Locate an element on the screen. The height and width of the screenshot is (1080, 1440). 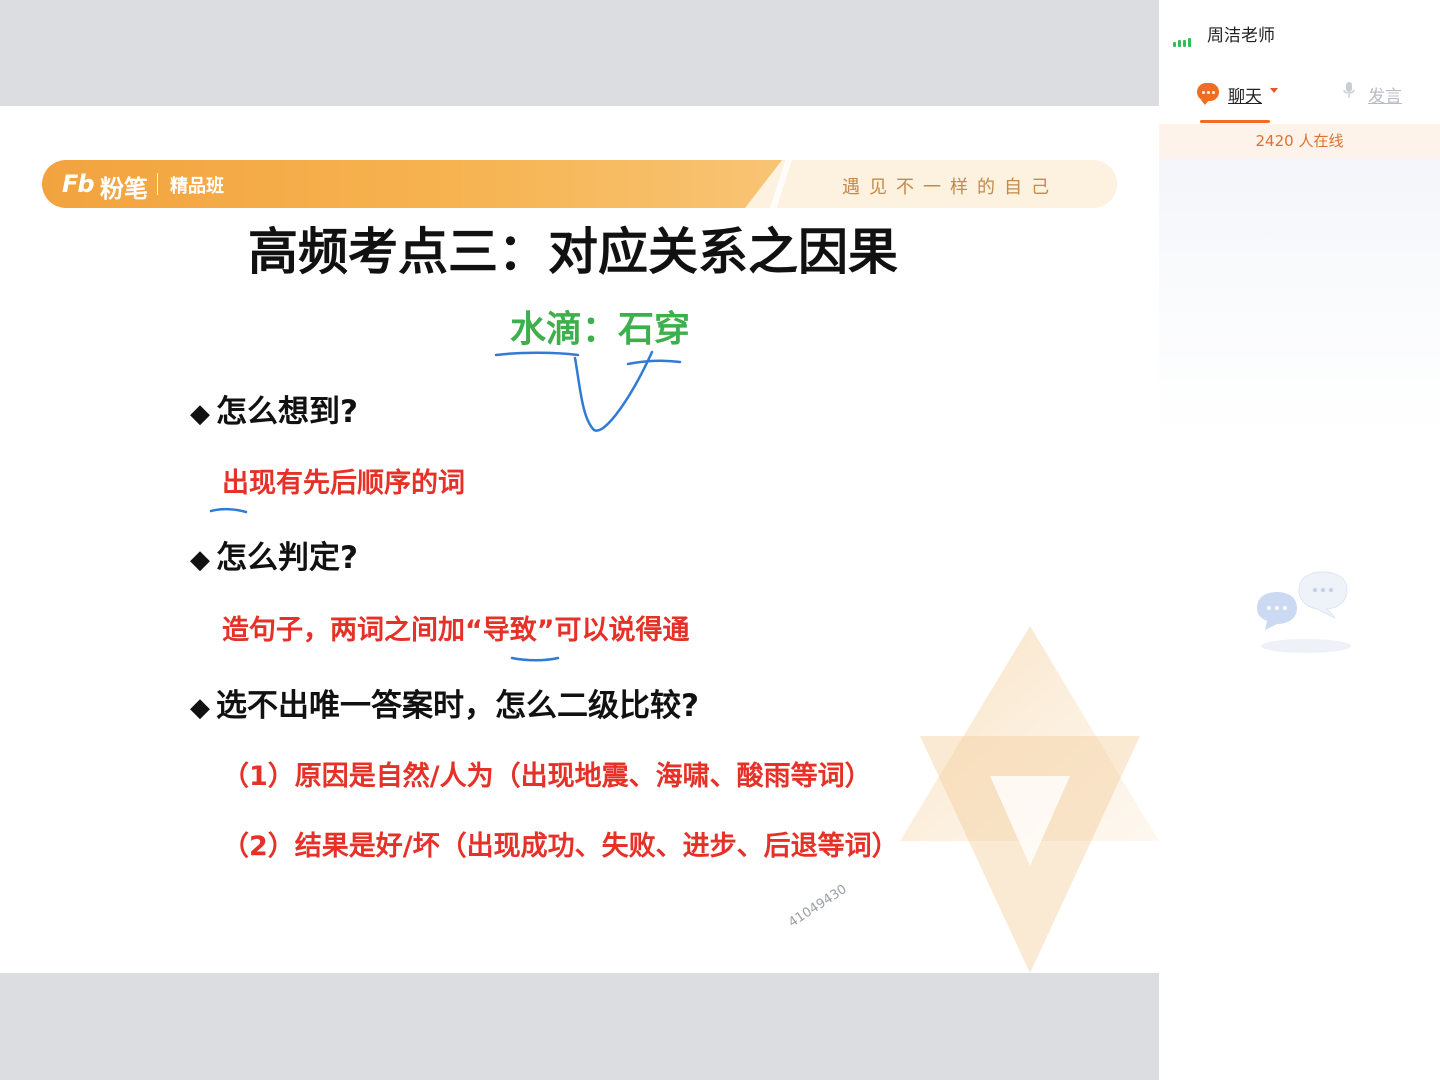
caret-down-icon is located at coordinates (1274, 90).